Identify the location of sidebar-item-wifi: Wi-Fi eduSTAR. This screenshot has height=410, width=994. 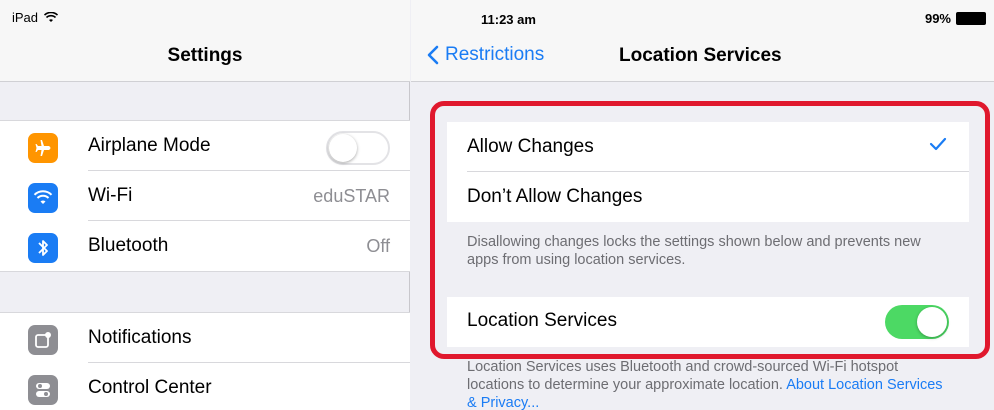
(205, 196).